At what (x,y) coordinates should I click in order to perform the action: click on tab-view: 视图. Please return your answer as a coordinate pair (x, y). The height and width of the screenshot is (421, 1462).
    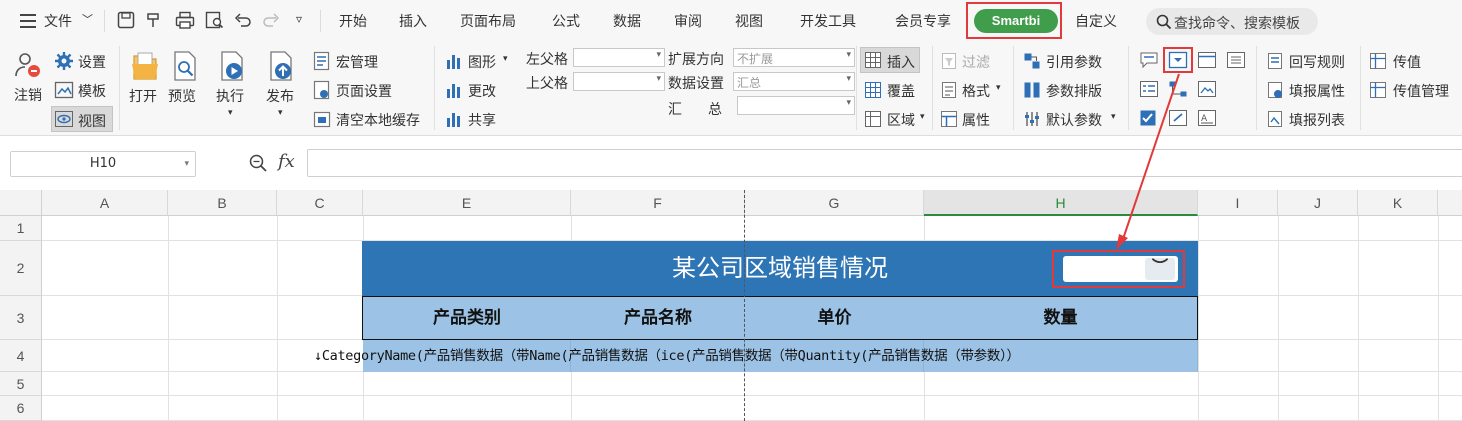
    Looking at the image, I should click on (749, 21).